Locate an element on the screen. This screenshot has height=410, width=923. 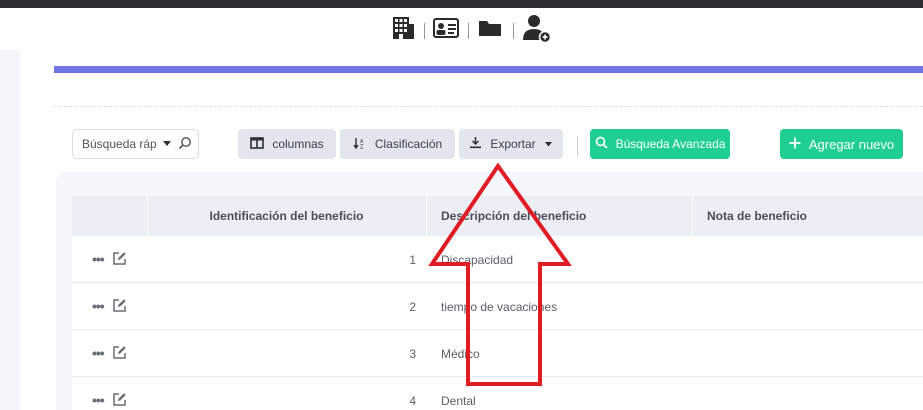
columns-label: columnas is located at coordinates (298, 144).